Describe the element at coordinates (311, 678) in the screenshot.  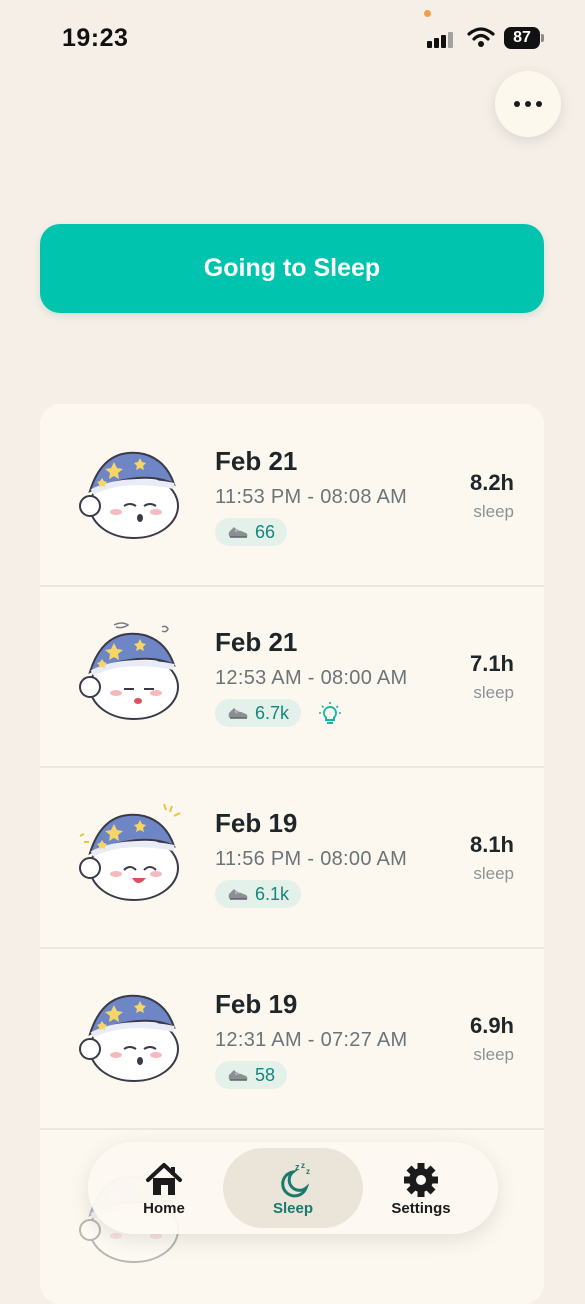
I see `entry-time-range: 12:53 AM - 08:00 AM` at that location.